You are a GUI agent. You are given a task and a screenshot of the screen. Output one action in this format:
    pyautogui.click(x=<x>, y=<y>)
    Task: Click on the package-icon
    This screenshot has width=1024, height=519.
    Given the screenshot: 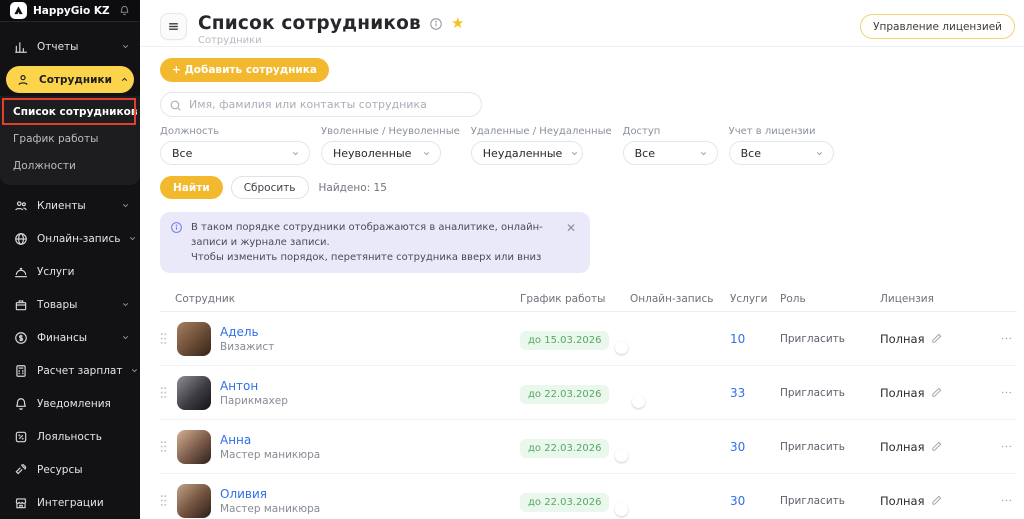 What is the action you would take?
    pyautogui.click(x=21, y=305)
    